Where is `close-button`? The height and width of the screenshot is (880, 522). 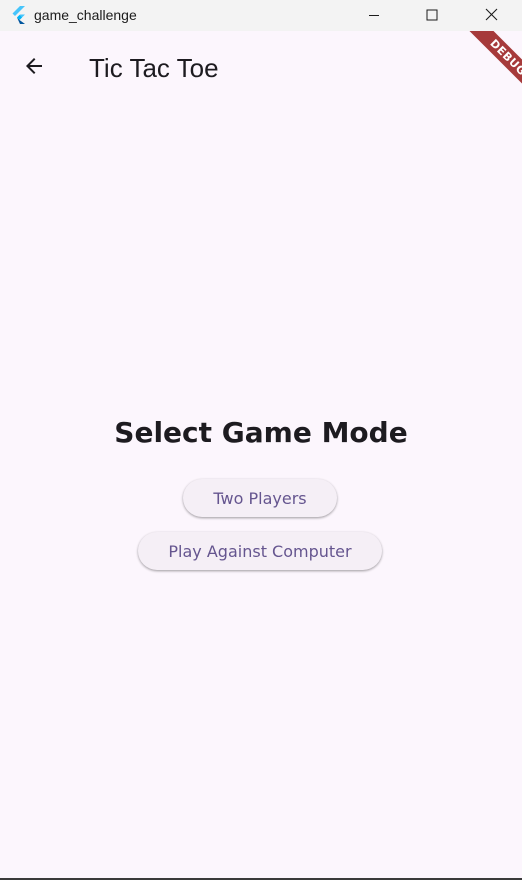
close-button is located at coordinates (491, 15).